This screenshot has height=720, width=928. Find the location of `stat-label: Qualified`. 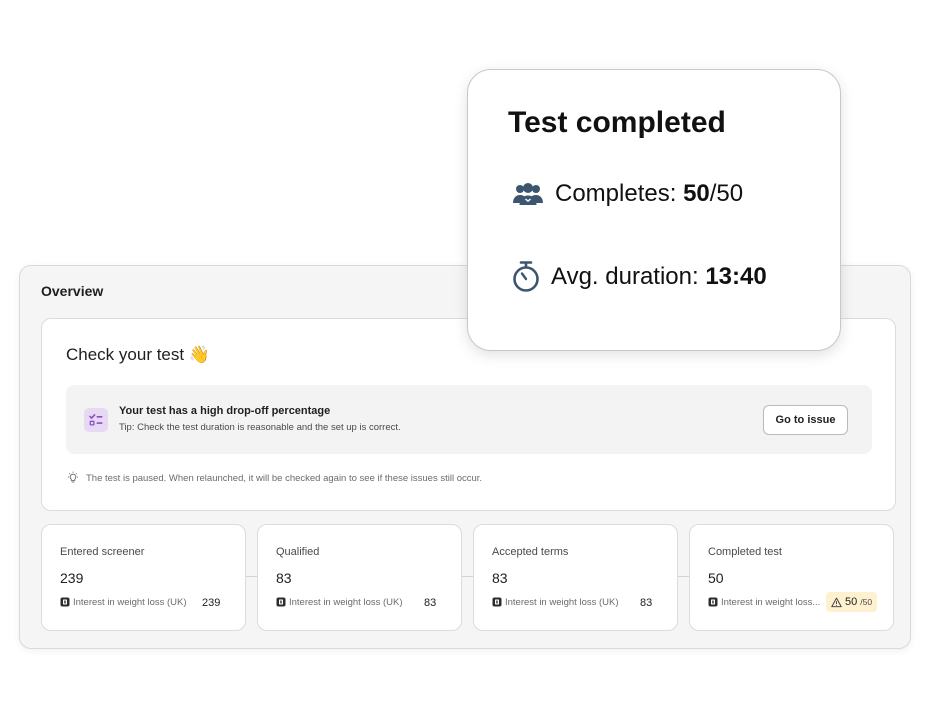

stat-label: Qualified is located at coordinates (298, 552).